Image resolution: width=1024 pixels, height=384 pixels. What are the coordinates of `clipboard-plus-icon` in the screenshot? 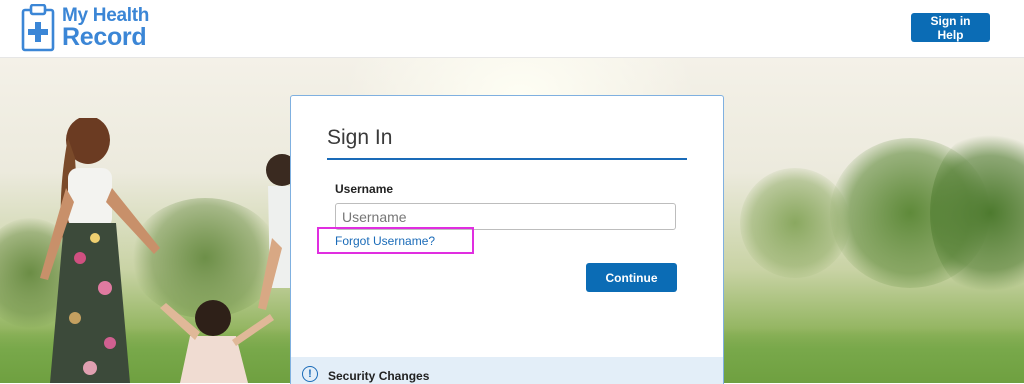 It's located at (38, 28).